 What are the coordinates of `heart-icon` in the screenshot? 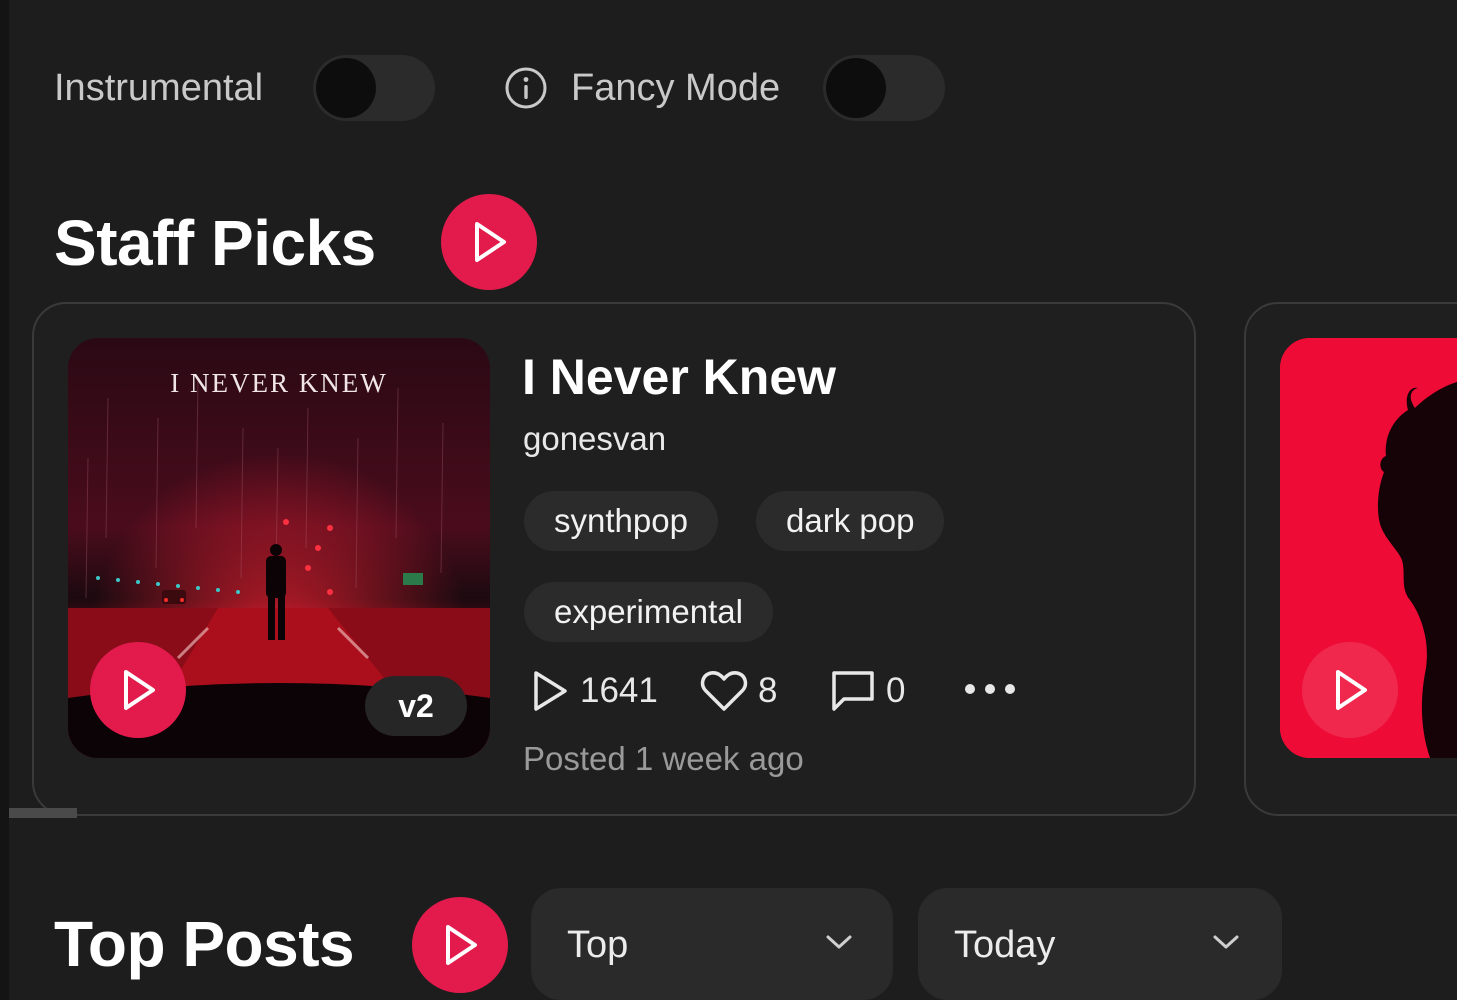 It's located at (724, 691).